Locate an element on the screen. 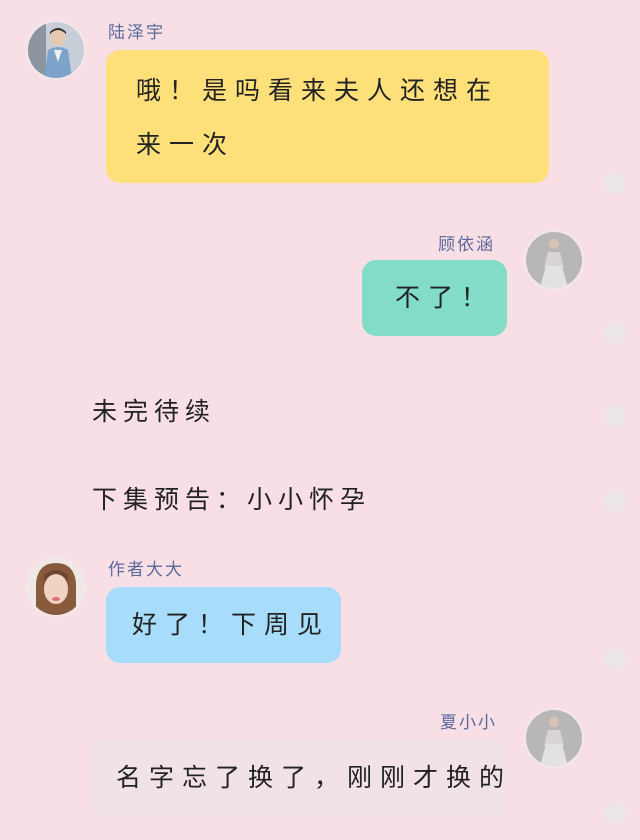 The height and width of the screenshot is (840, 640). sender-name: 顾依涵 is located at coordinates (466, 245).